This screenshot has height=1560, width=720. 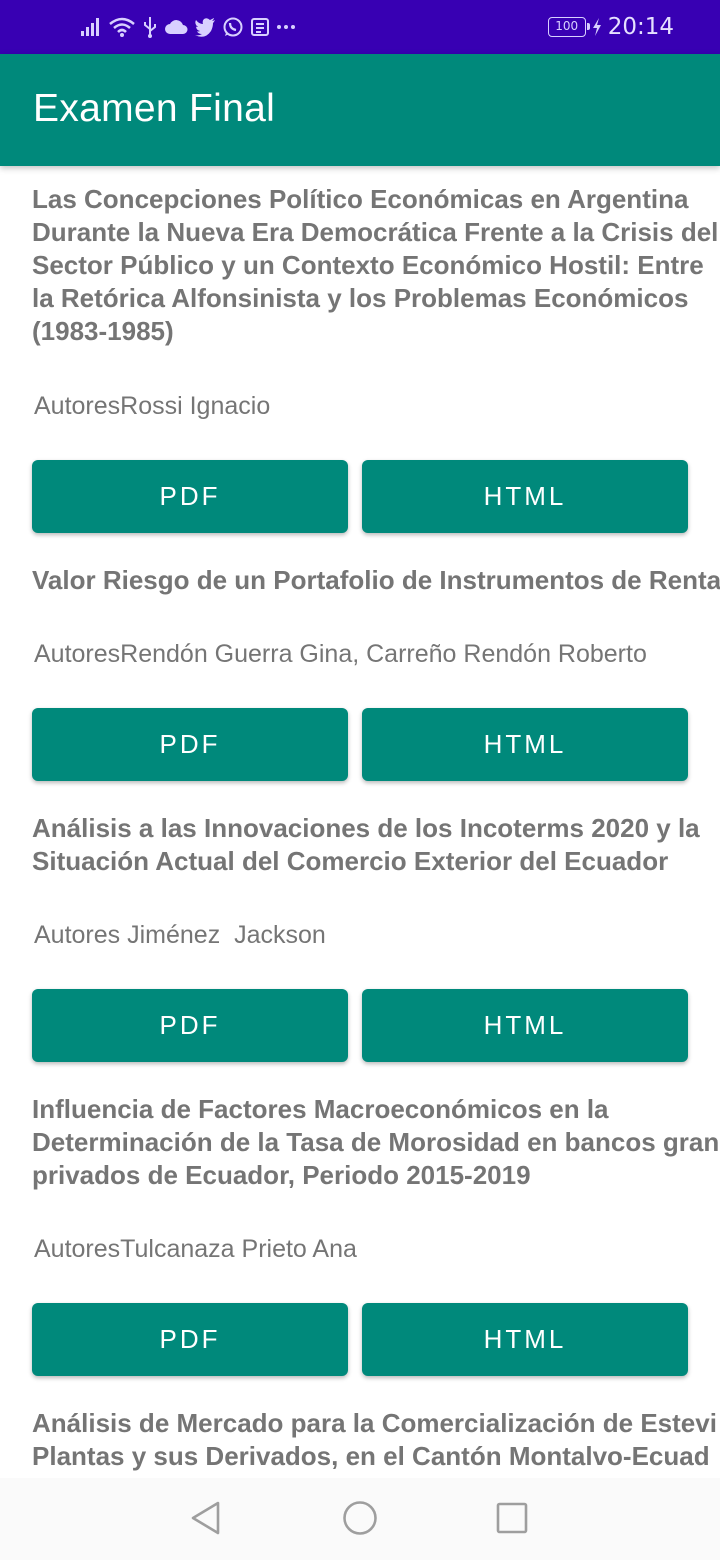 What do you see at coordinates (281, 1175) in the screenshot?
I see `article-title-line: privados de Ecuador, Periodo 2015-2019` at bounding box center [281, 1175].